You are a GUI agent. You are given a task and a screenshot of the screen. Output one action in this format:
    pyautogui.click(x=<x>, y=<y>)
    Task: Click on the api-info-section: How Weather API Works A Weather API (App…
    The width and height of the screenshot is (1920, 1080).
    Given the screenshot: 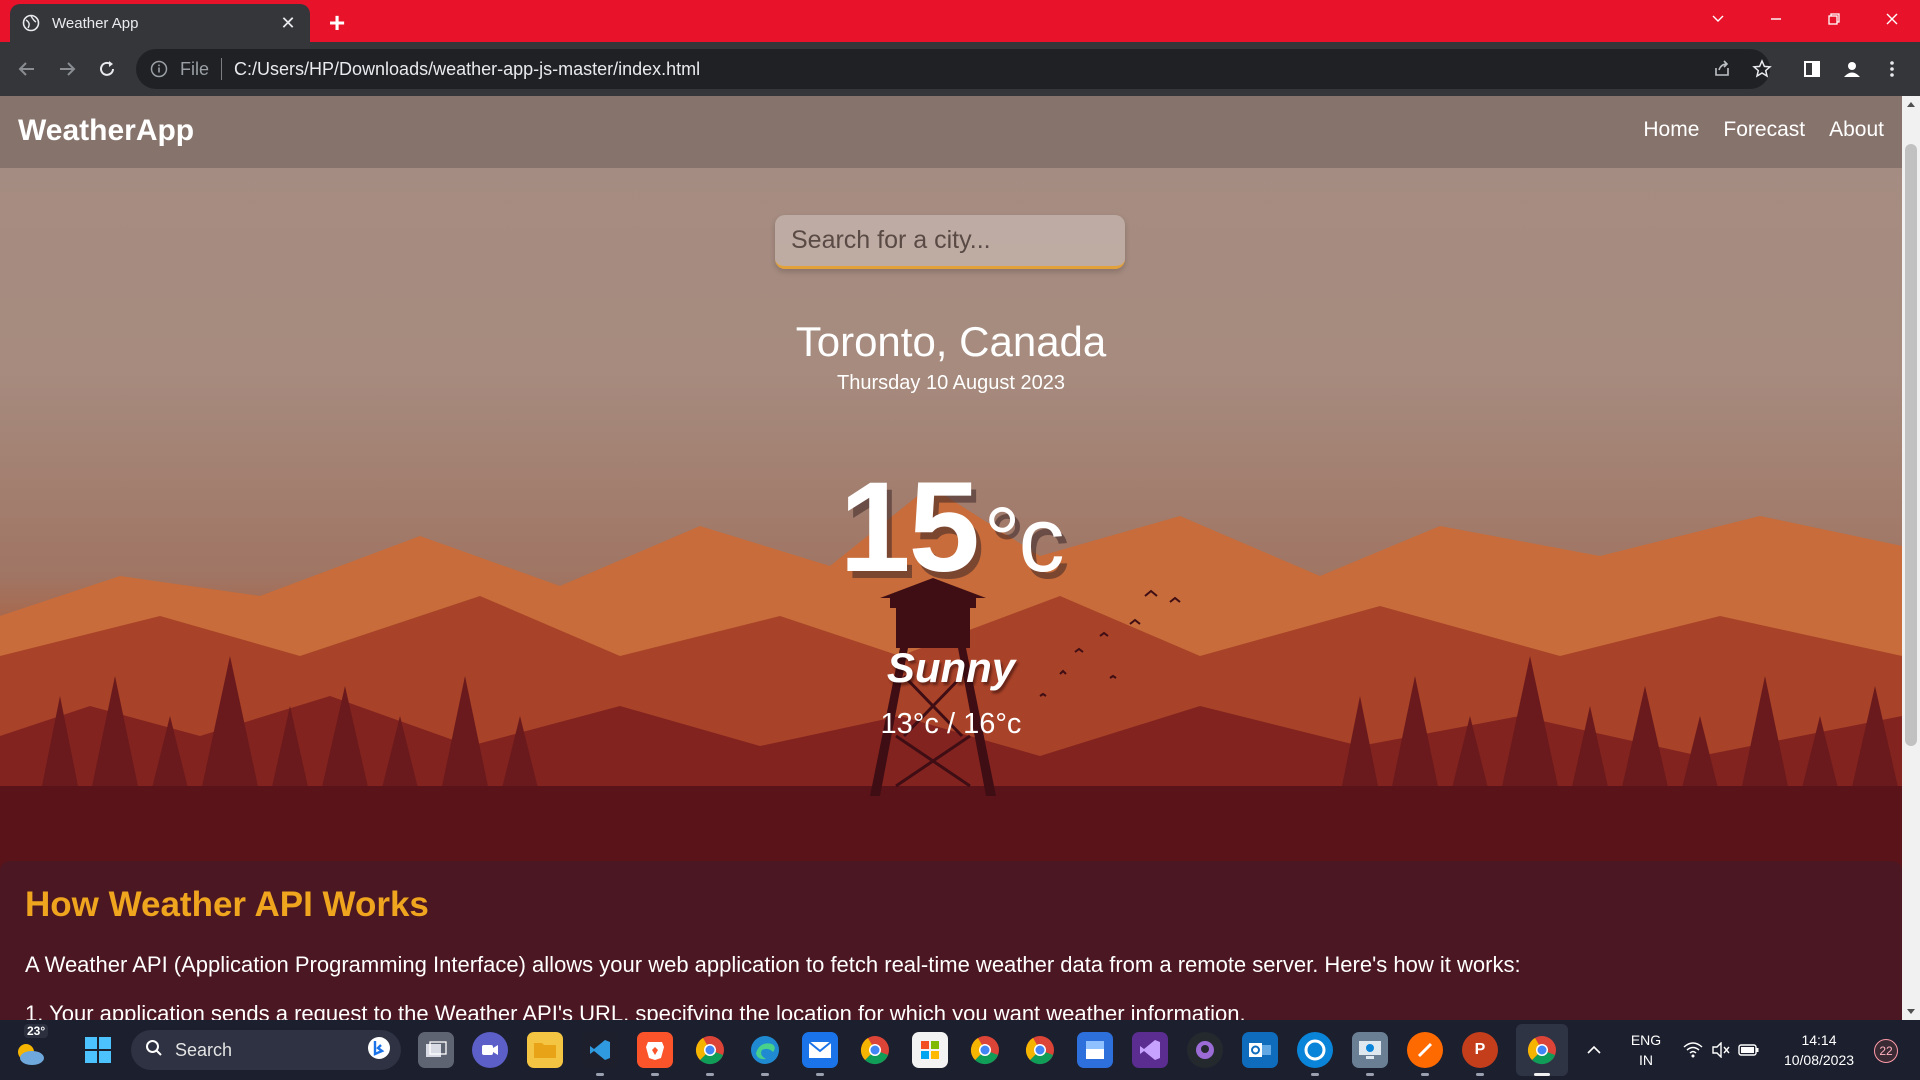 What is the action you would take?
    pyautogui.click(x=951, y=940)
    